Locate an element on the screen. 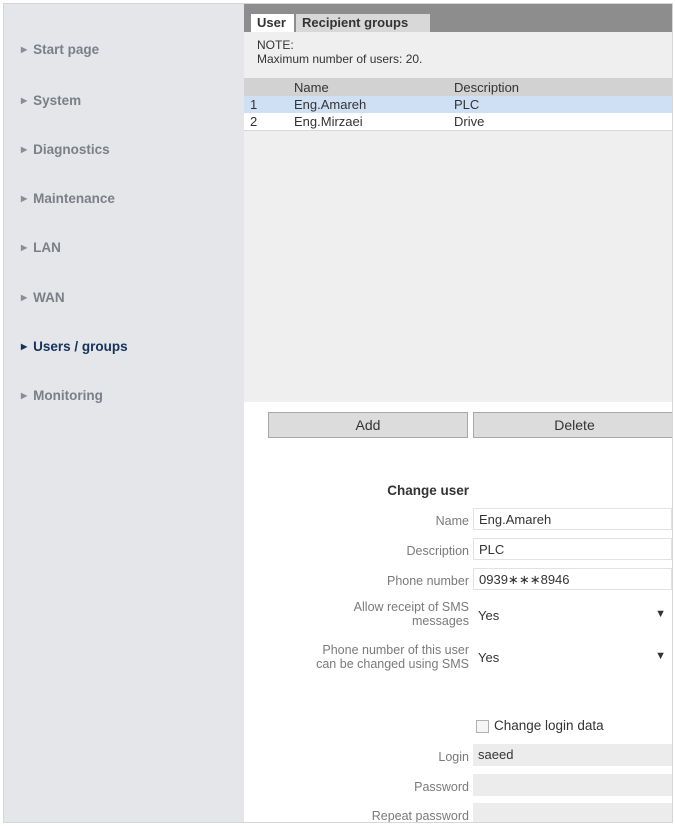  sidebar-item-system: ▶ System is located at coordinates (51, 100).